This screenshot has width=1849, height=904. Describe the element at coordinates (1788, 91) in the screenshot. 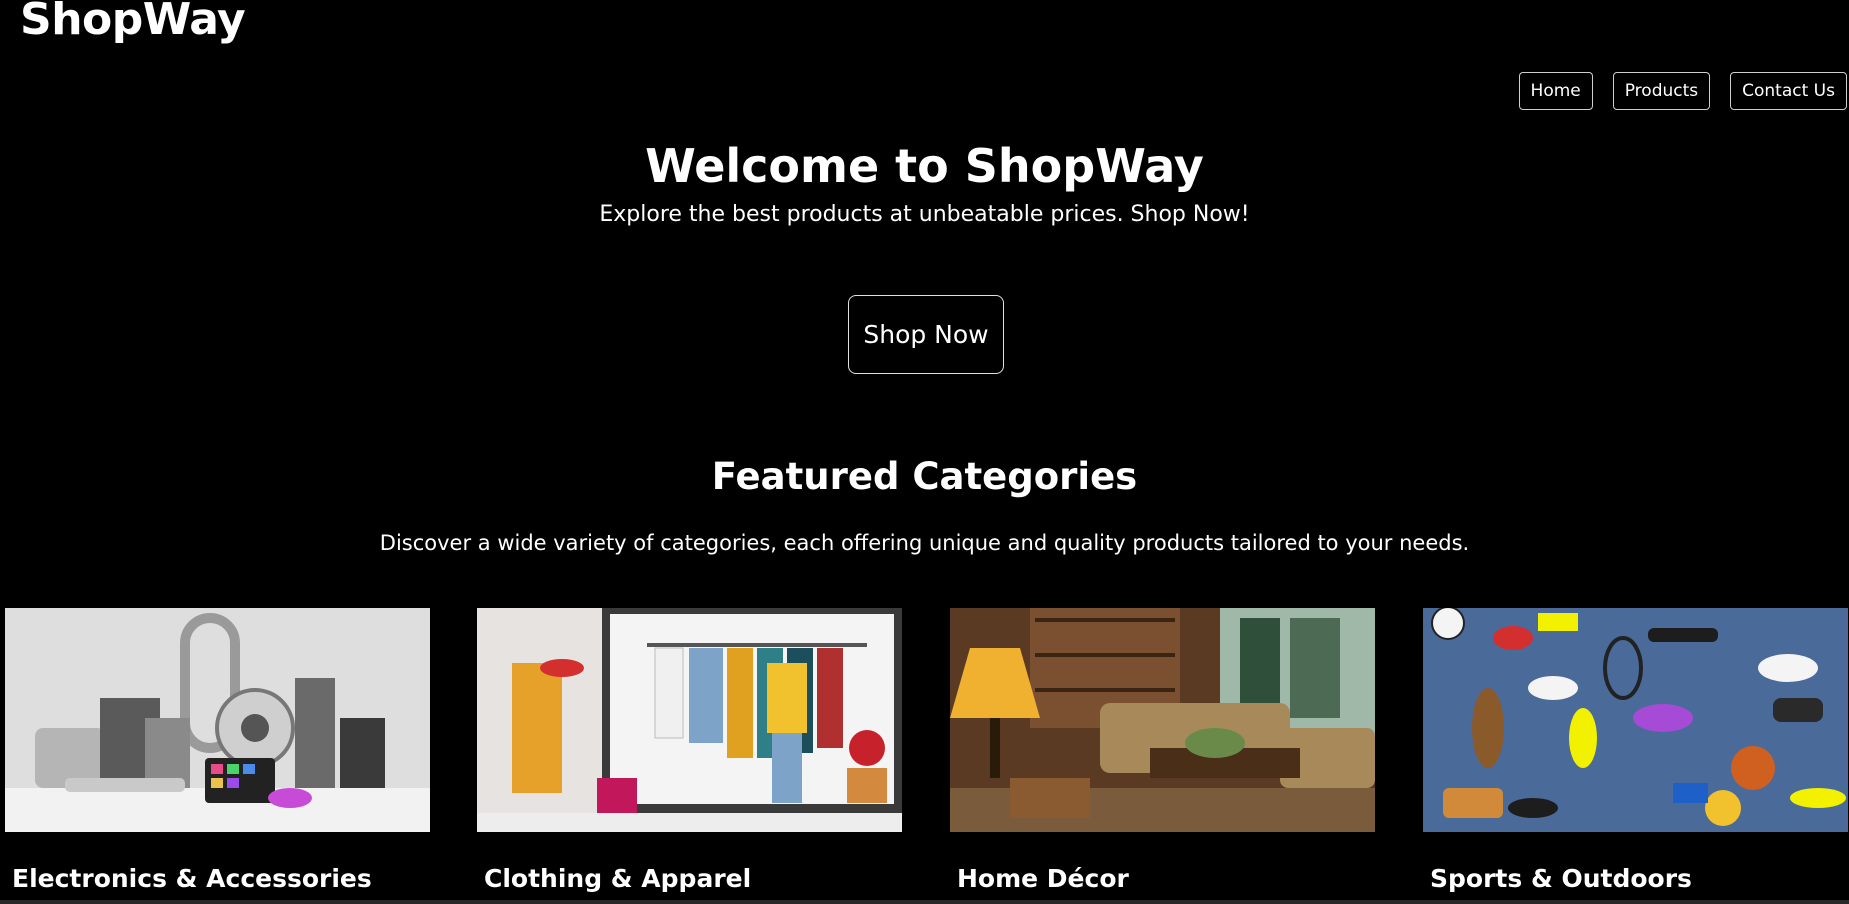

I see `nav-contact-button: Contact Us` at that location.